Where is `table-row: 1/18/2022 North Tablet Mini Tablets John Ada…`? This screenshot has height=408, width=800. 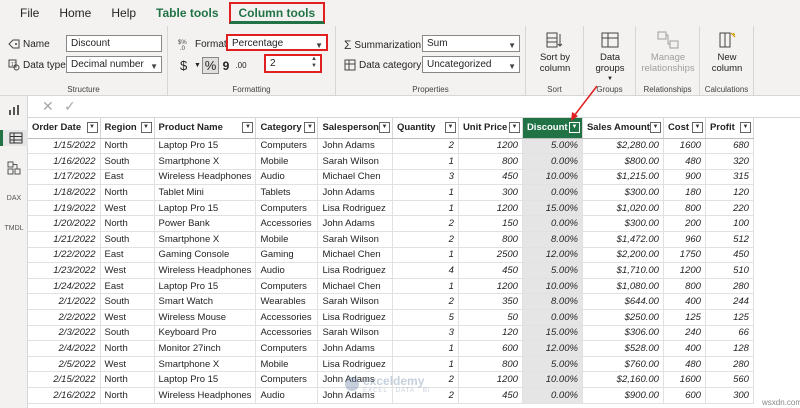 table-row: 1/18/2022 North Tablet Mini Tablets John Ada… is located at coordinates (391, 192).